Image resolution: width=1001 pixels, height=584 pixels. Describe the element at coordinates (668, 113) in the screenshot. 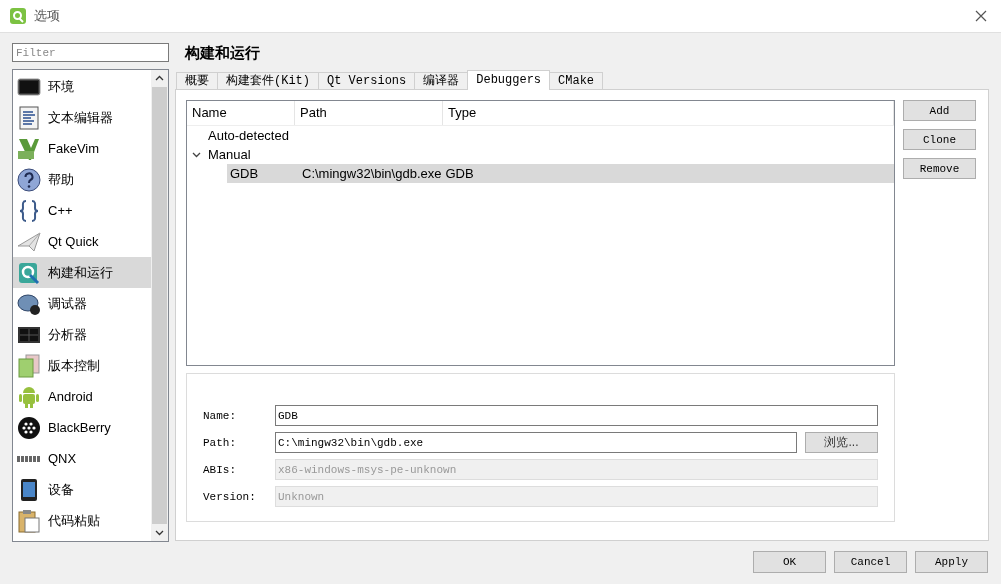

I see `column-header: Type` at that location.